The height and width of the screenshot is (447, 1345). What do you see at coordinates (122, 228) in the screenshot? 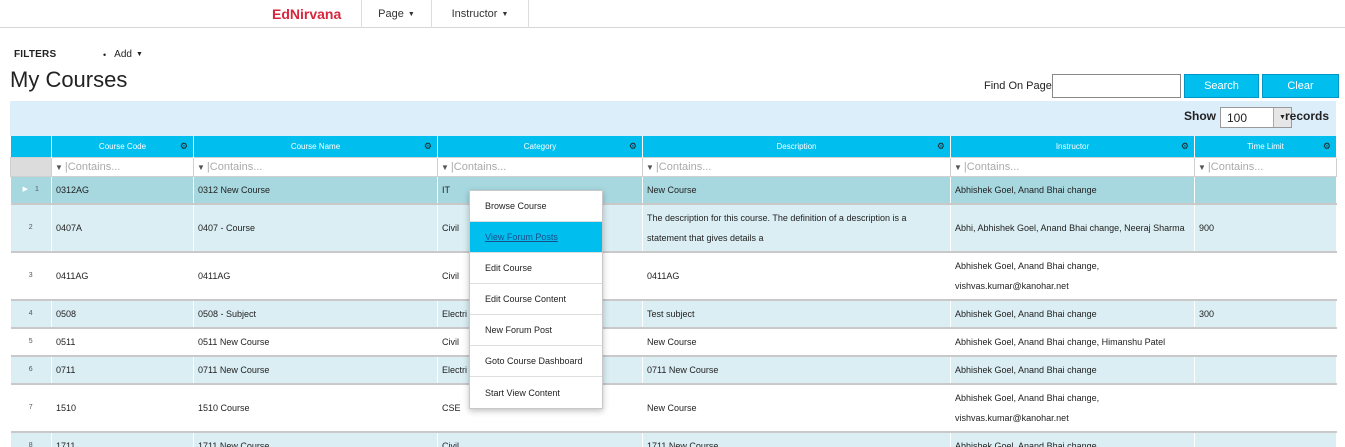
I see `cell-course-code: 0407A` at bounding box center [122, 228].